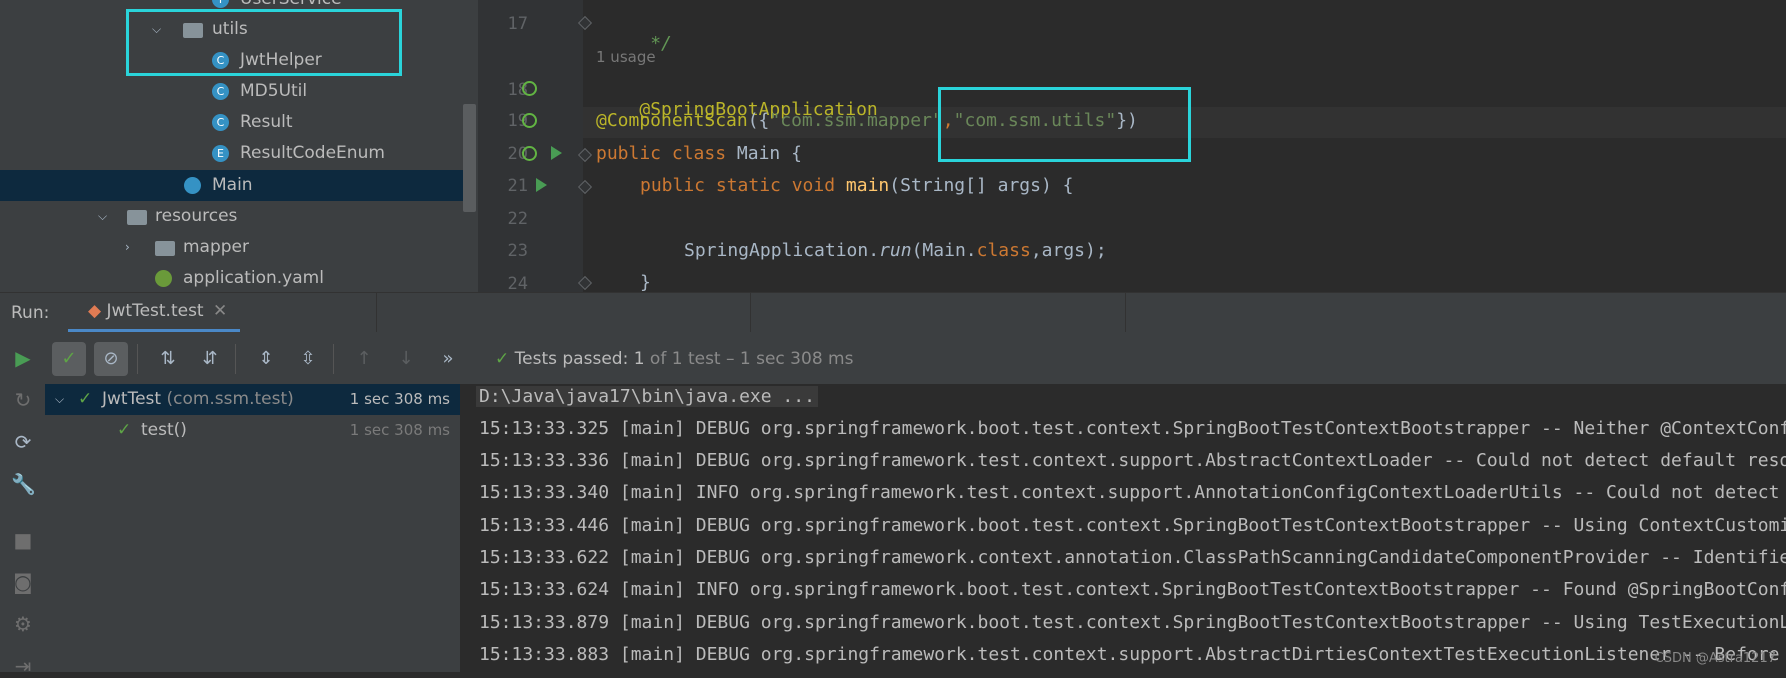 The height and width of the screenshot is (678, 1786). I want to click on line-number: 20, so click(517, 154).